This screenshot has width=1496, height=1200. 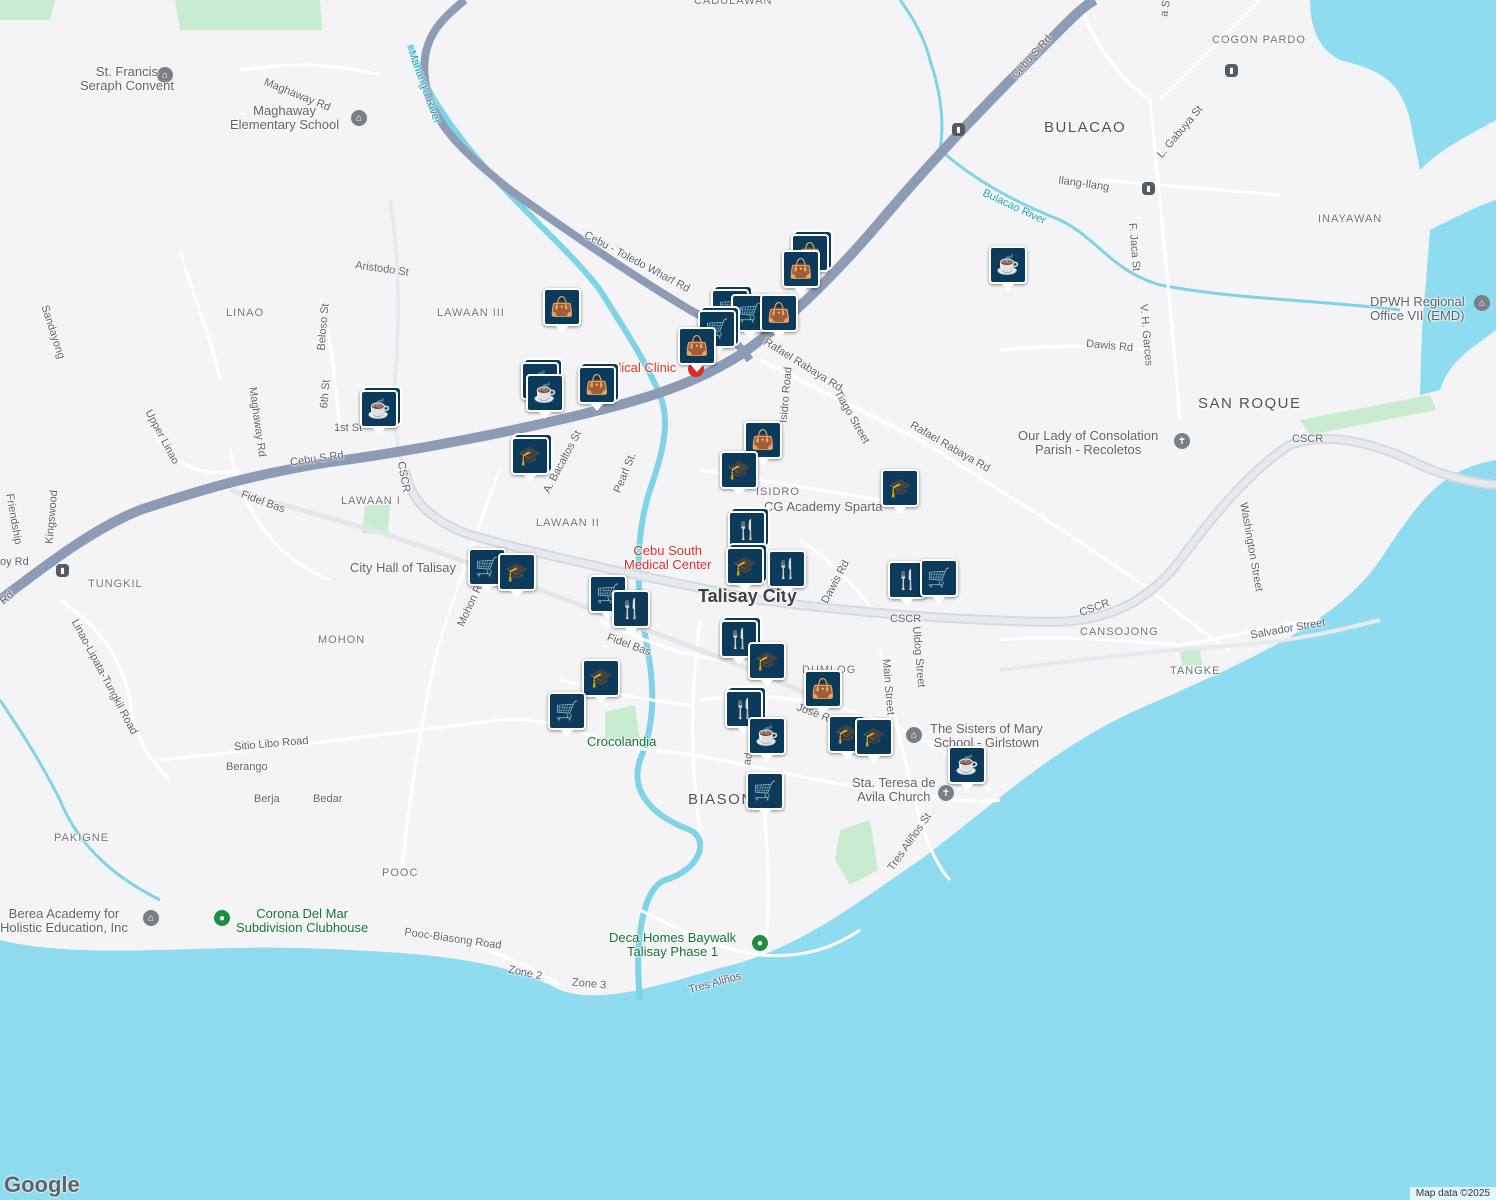 I want to click on marker-restaurant-2: 🍴, so click(x=787, y=572).